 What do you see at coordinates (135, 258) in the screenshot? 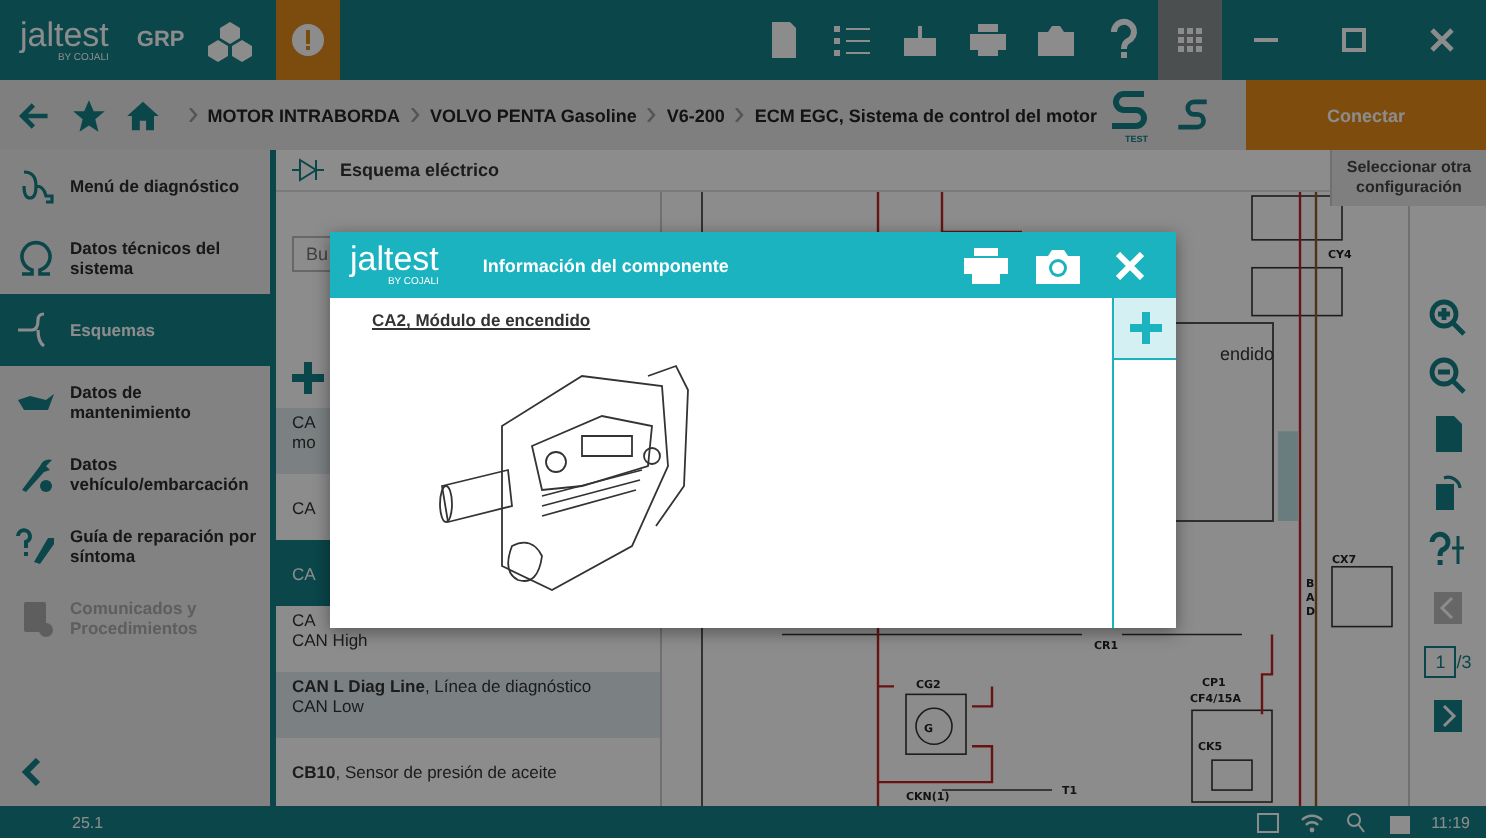
I see `sidebar-item: Datos técnicos del sistema` at bounding box center [135, 258].